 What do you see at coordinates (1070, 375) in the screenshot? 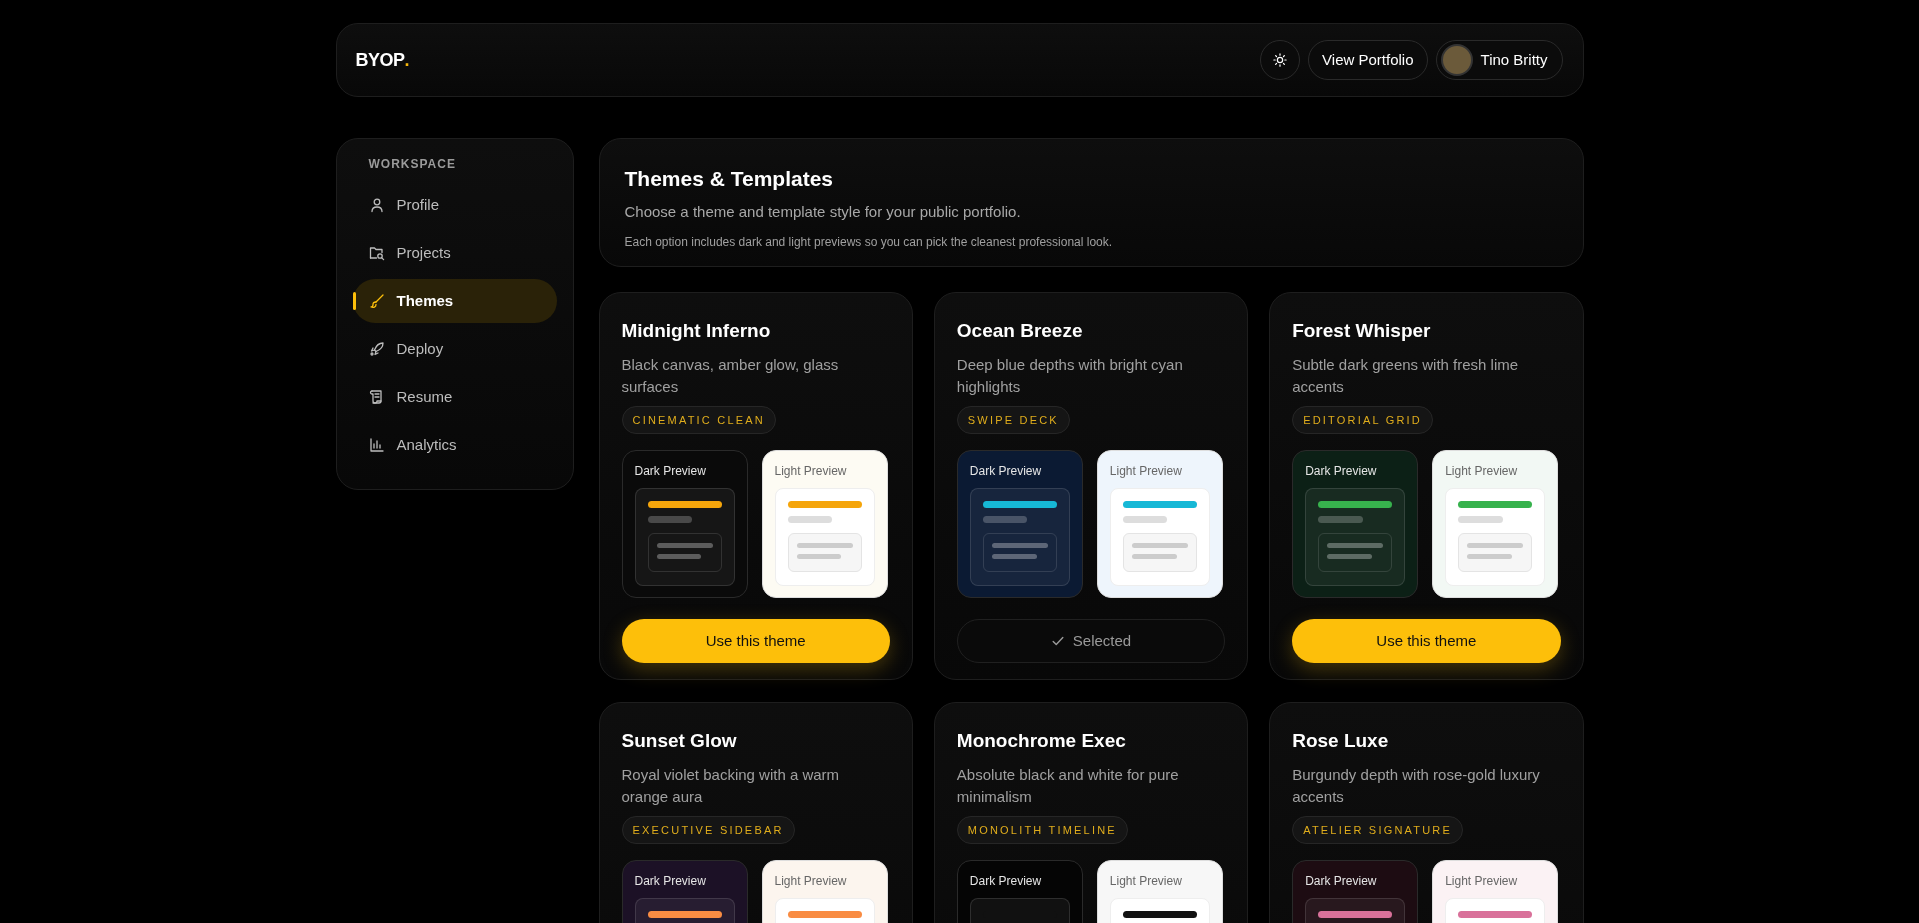
I see `theme-description: Deep blue depths with bright cyan highlights` at bounding box center [1070, 375].